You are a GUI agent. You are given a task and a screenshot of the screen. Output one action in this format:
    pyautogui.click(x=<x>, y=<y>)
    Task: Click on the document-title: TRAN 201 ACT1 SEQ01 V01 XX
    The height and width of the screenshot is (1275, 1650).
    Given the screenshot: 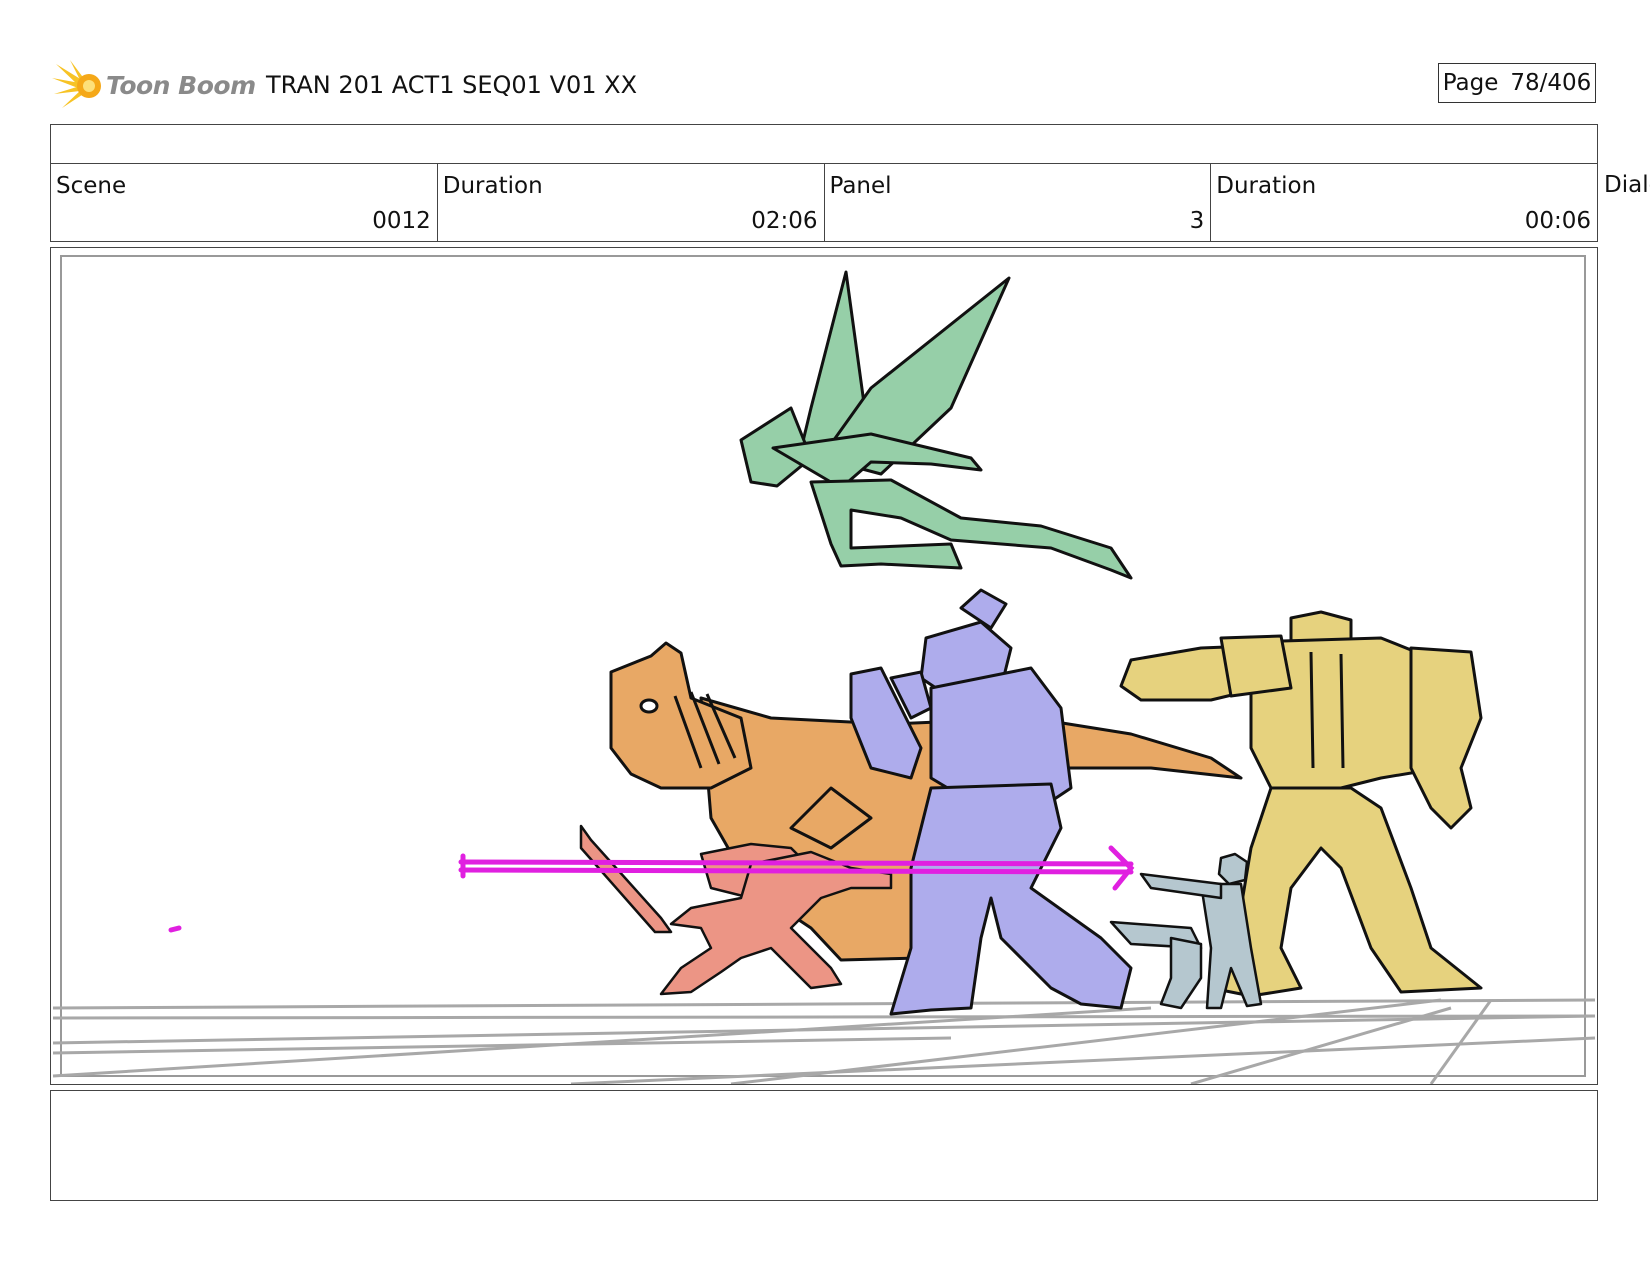 What is the action you would take?
    pyautogui.click(x=452, y=85)
    